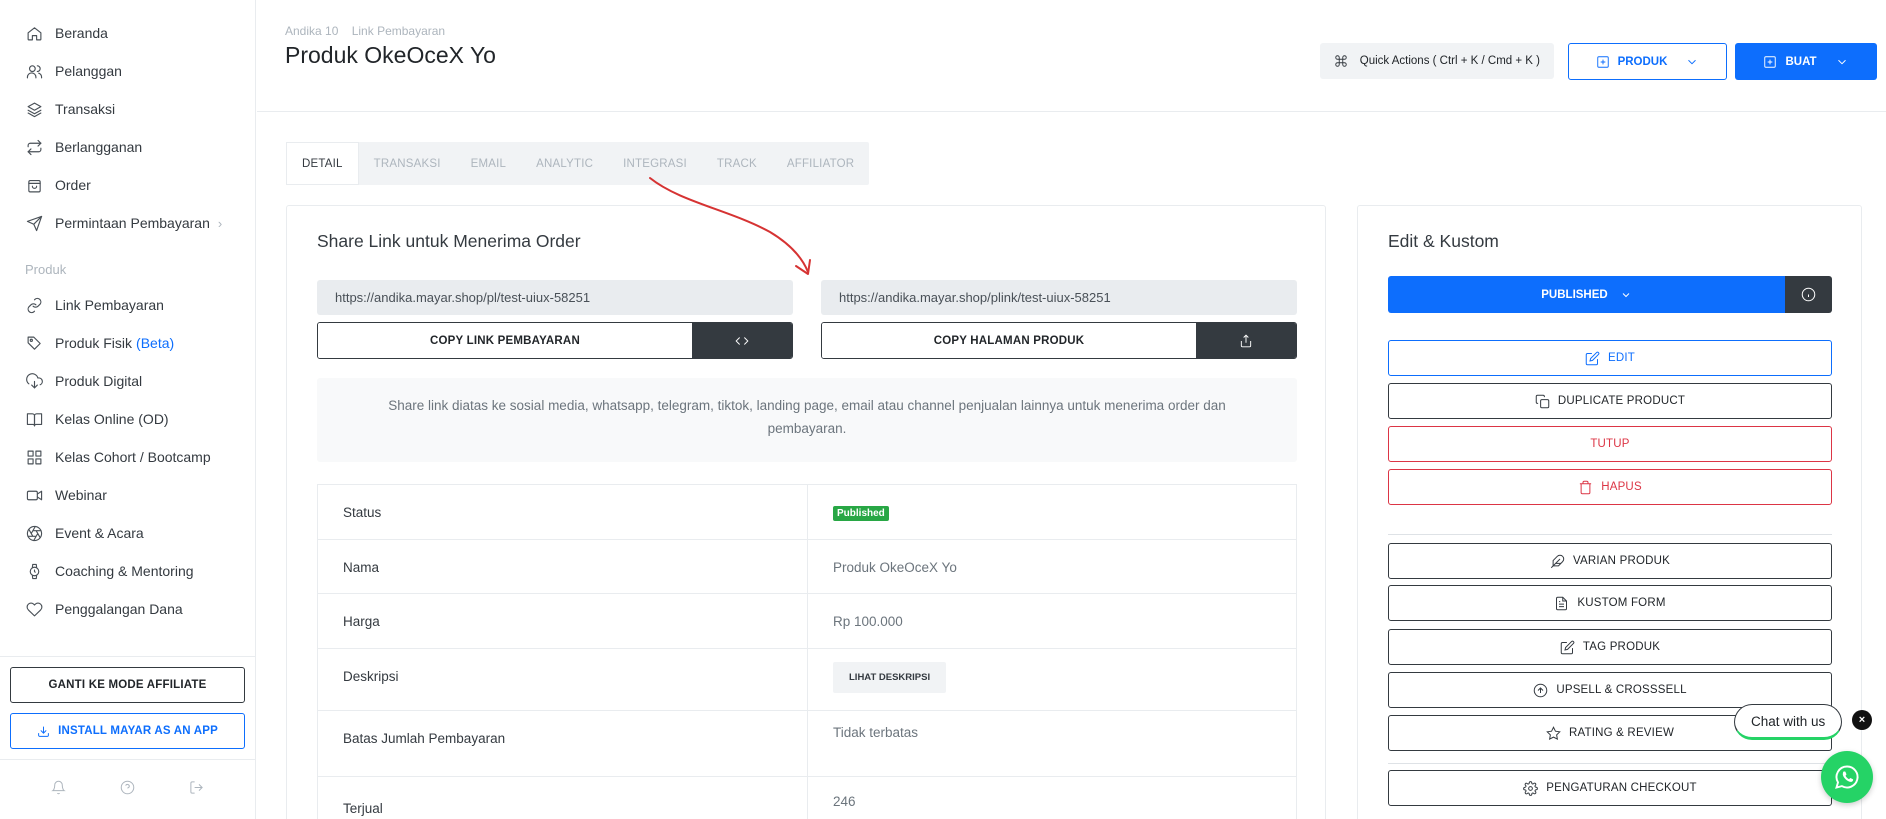 The width and height of the screenshot is (1886, 819). Describe the element at coordinates (1610, 788) in the screenshot. I see `pengaturan-checkout-button: PENGATURAN CHECKOUT` at that location.